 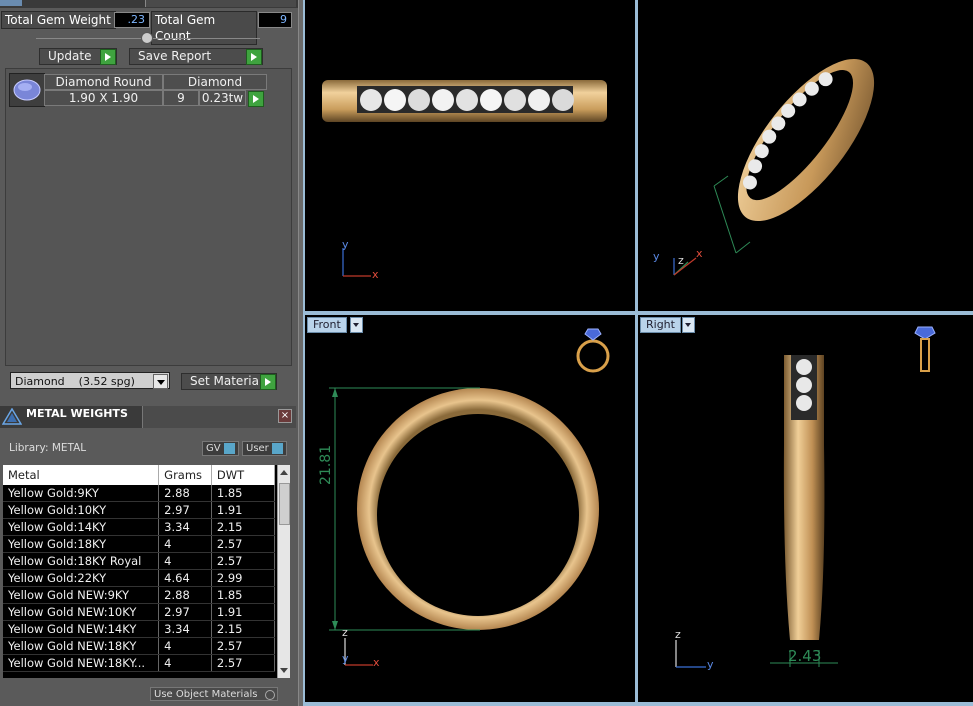 I want to click on save-report-button: Save Report, so click(x=196, y=56).